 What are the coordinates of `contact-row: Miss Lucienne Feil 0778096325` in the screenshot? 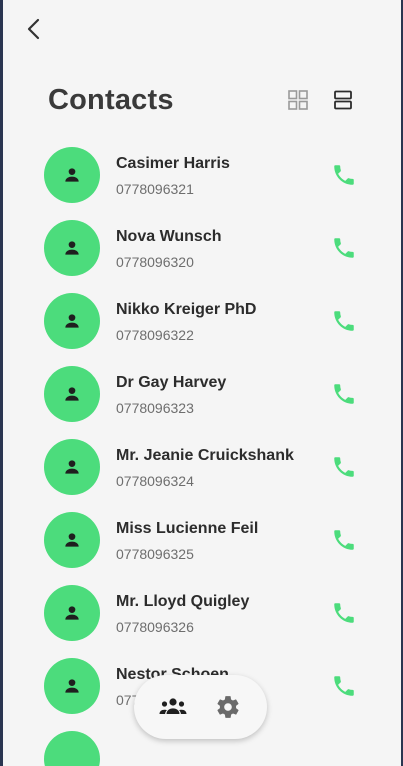 It's located at (202, 541).